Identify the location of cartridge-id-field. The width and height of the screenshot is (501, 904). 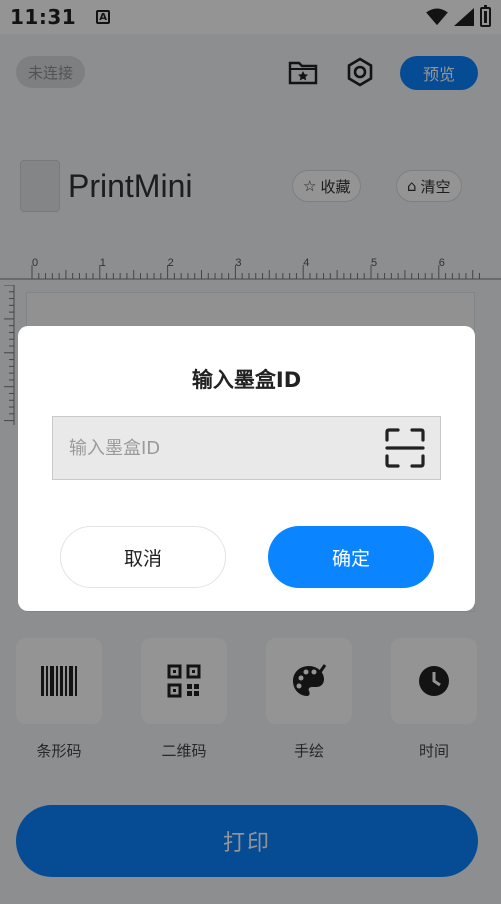
(246, 448).